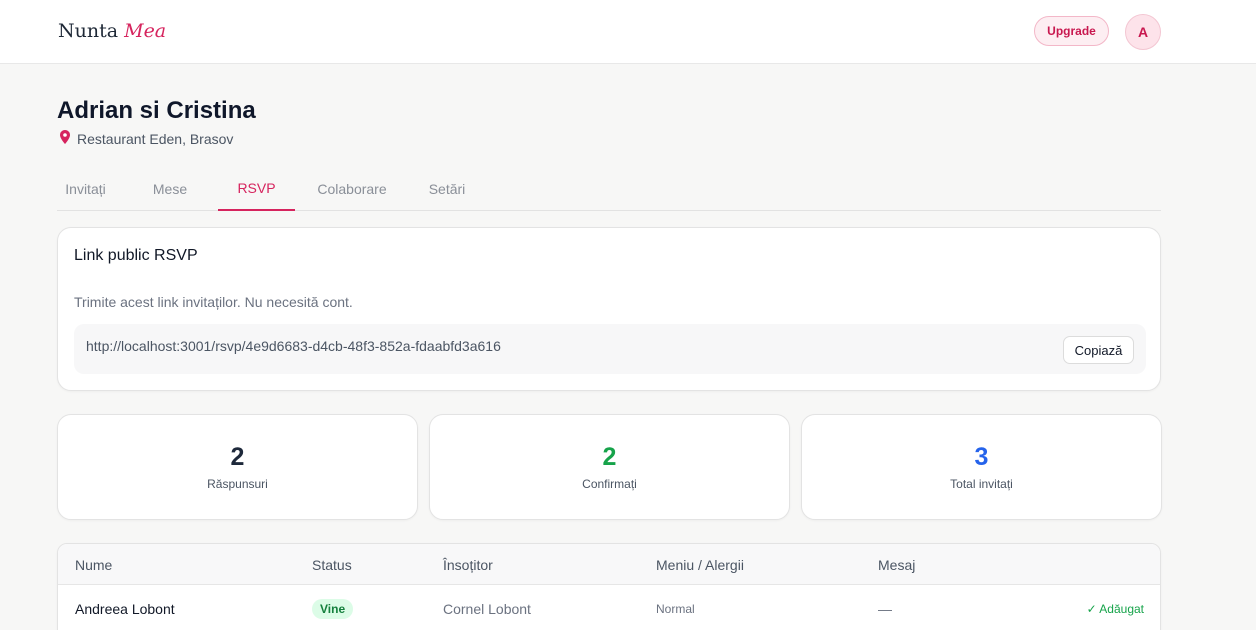 This screenshot has height=630, width=1256. I want to click on column-header-status: Status, so click(332, 565).